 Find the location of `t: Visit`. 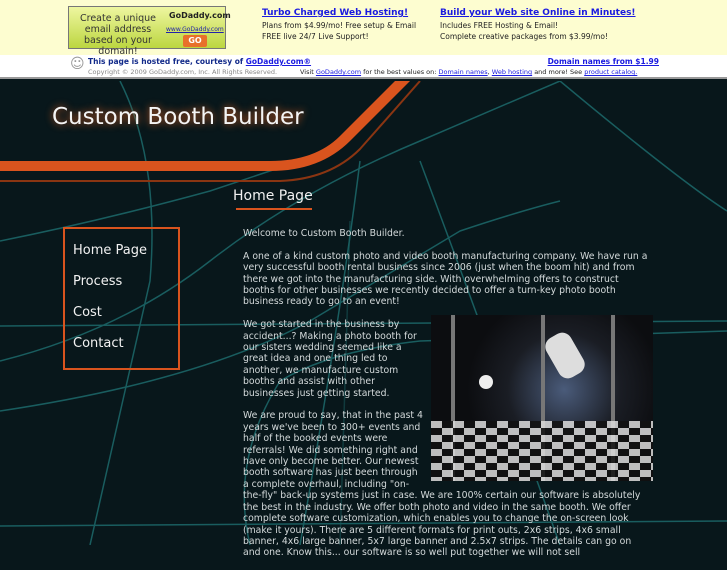

t: Visit is located at coordinates (308, 72).